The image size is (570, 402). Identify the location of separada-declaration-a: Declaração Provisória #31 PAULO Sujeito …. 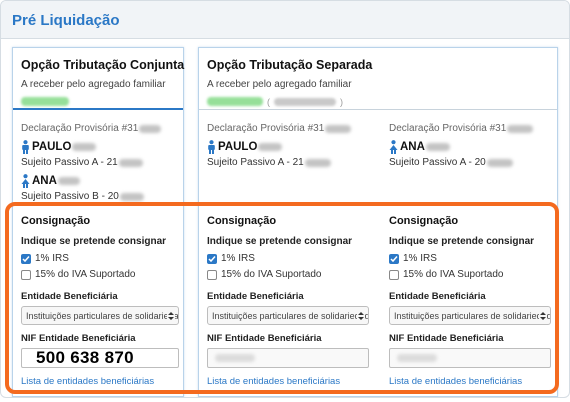
(292, 145).